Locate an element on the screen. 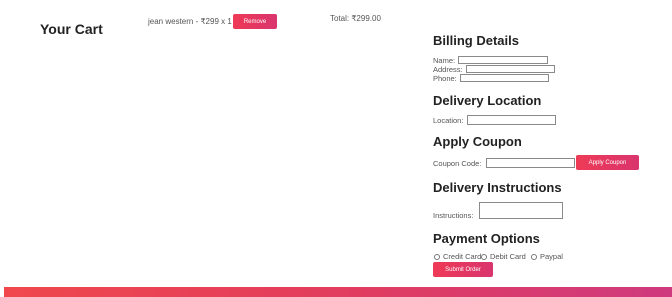 The width and height of the screenshot is (672, 297). footer-bar is located at coordinates (338, 292).